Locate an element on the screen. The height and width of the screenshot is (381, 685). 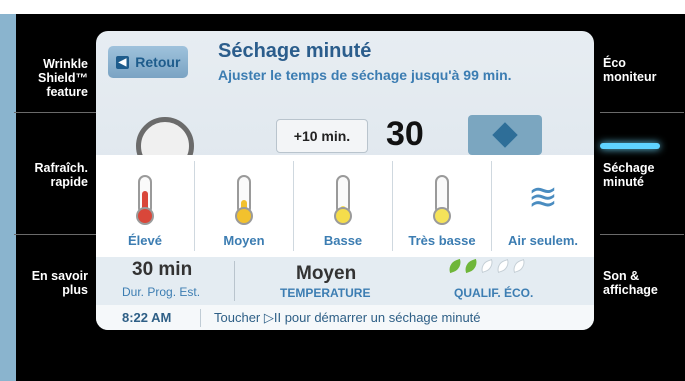
temp-option-label: Moyen is located at coordinates (244, 240).